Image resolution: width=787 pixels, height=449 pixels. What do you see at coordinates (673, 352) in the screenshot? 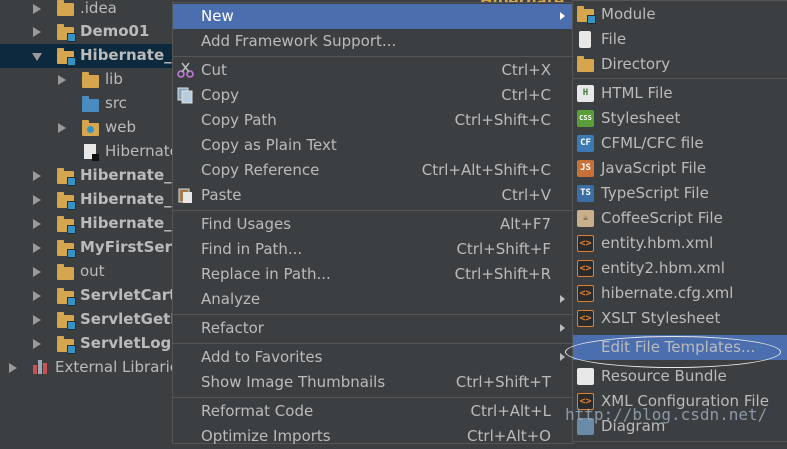
I see `highlight-ellipse` at bounding box center [673, 352].